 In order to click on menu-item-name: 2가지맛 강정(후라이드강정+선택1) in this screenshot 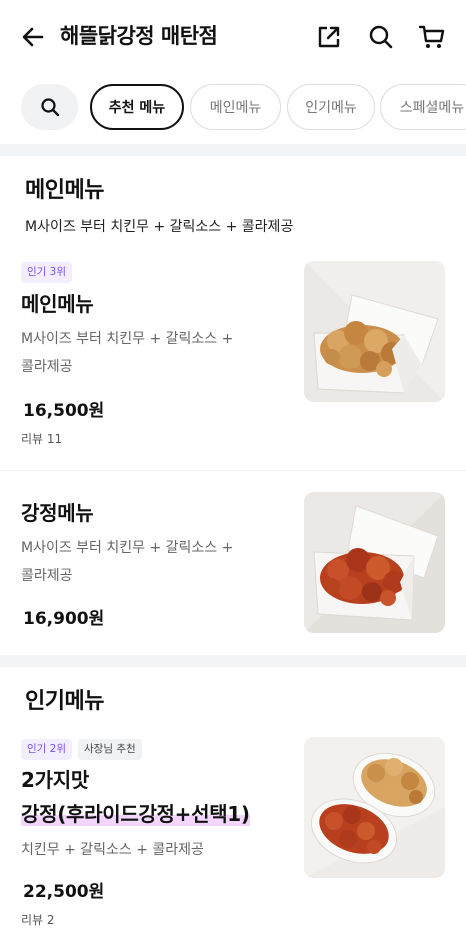, I will do `click(135, 797)`.